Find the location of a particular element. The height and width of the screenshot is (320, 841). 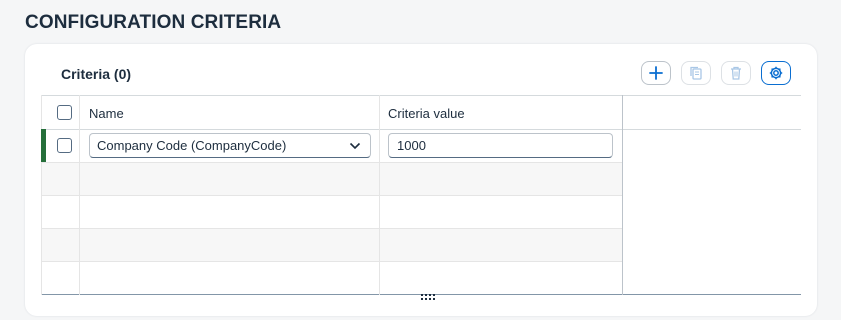

resize-grip-icon is located at coordinates (429, 298).